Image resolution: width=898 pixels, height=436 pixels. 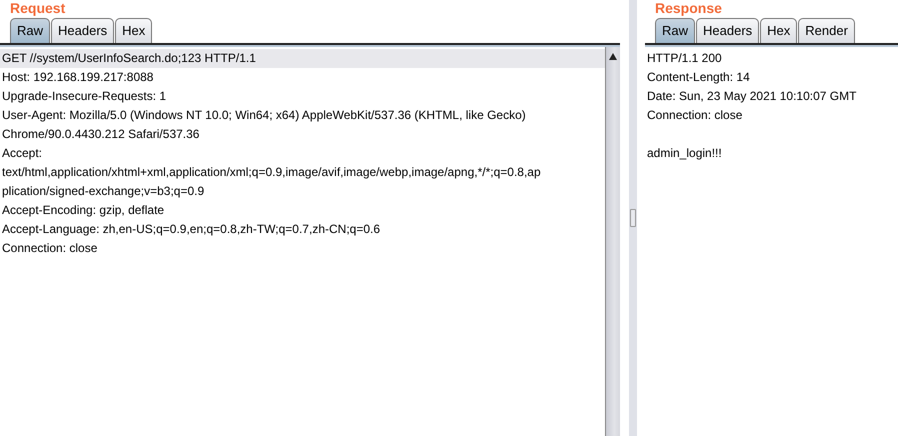 I want to click on text-line: User-Agent: Mozilla/5.0 (Windows NT 10.0; Win64; x64) AppleWebKit/537.36 (KHTML, like Gecko), so click(x=264, y=115).